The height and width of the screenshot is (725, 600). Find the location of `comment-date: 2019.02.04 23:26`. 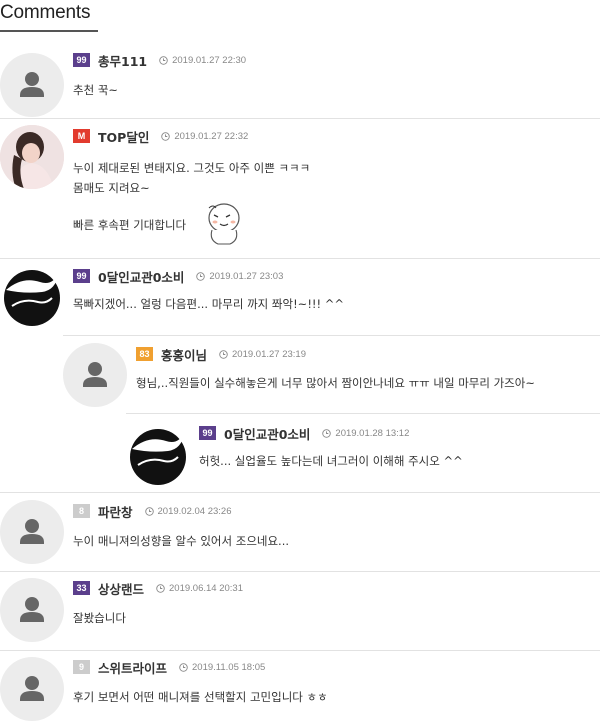

comment-date: 2019.02.04 23:26 is located at coordinates (194, 511).